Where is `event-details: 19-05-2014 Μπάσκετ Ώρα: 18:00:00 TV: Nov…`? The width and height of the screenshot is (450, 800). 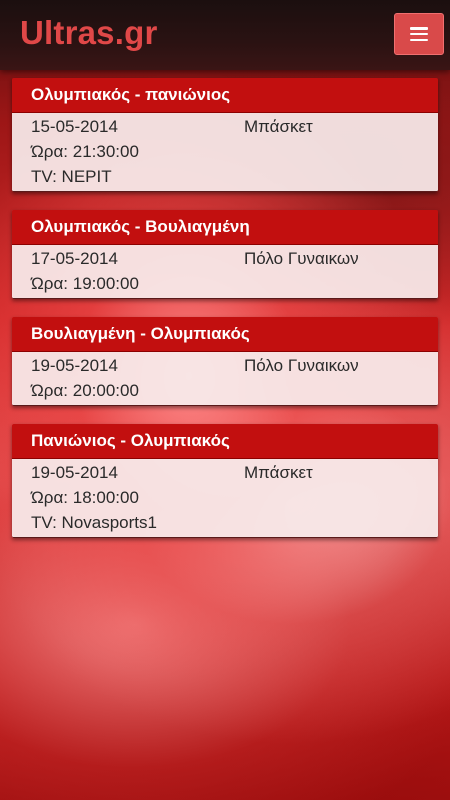
event-details: 19-05-2014 Μπάσκετ Ώρα: 18:00:00 TV: Nov… is located at coordinates (225, 498).